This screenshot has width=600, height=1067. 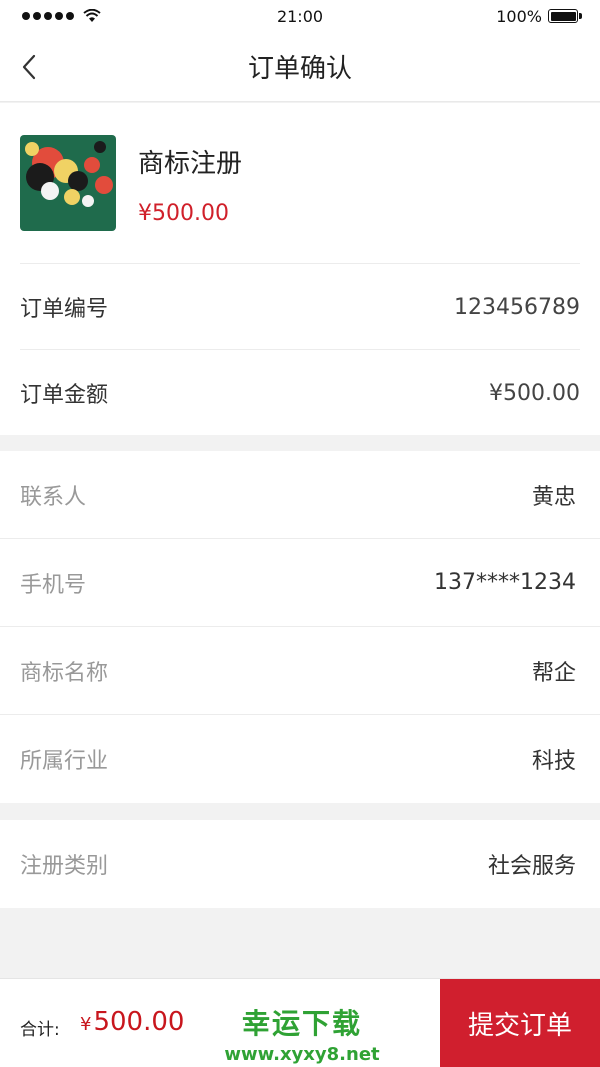 I want to click on product-name: 商标注册, so click(x=190, y=164).